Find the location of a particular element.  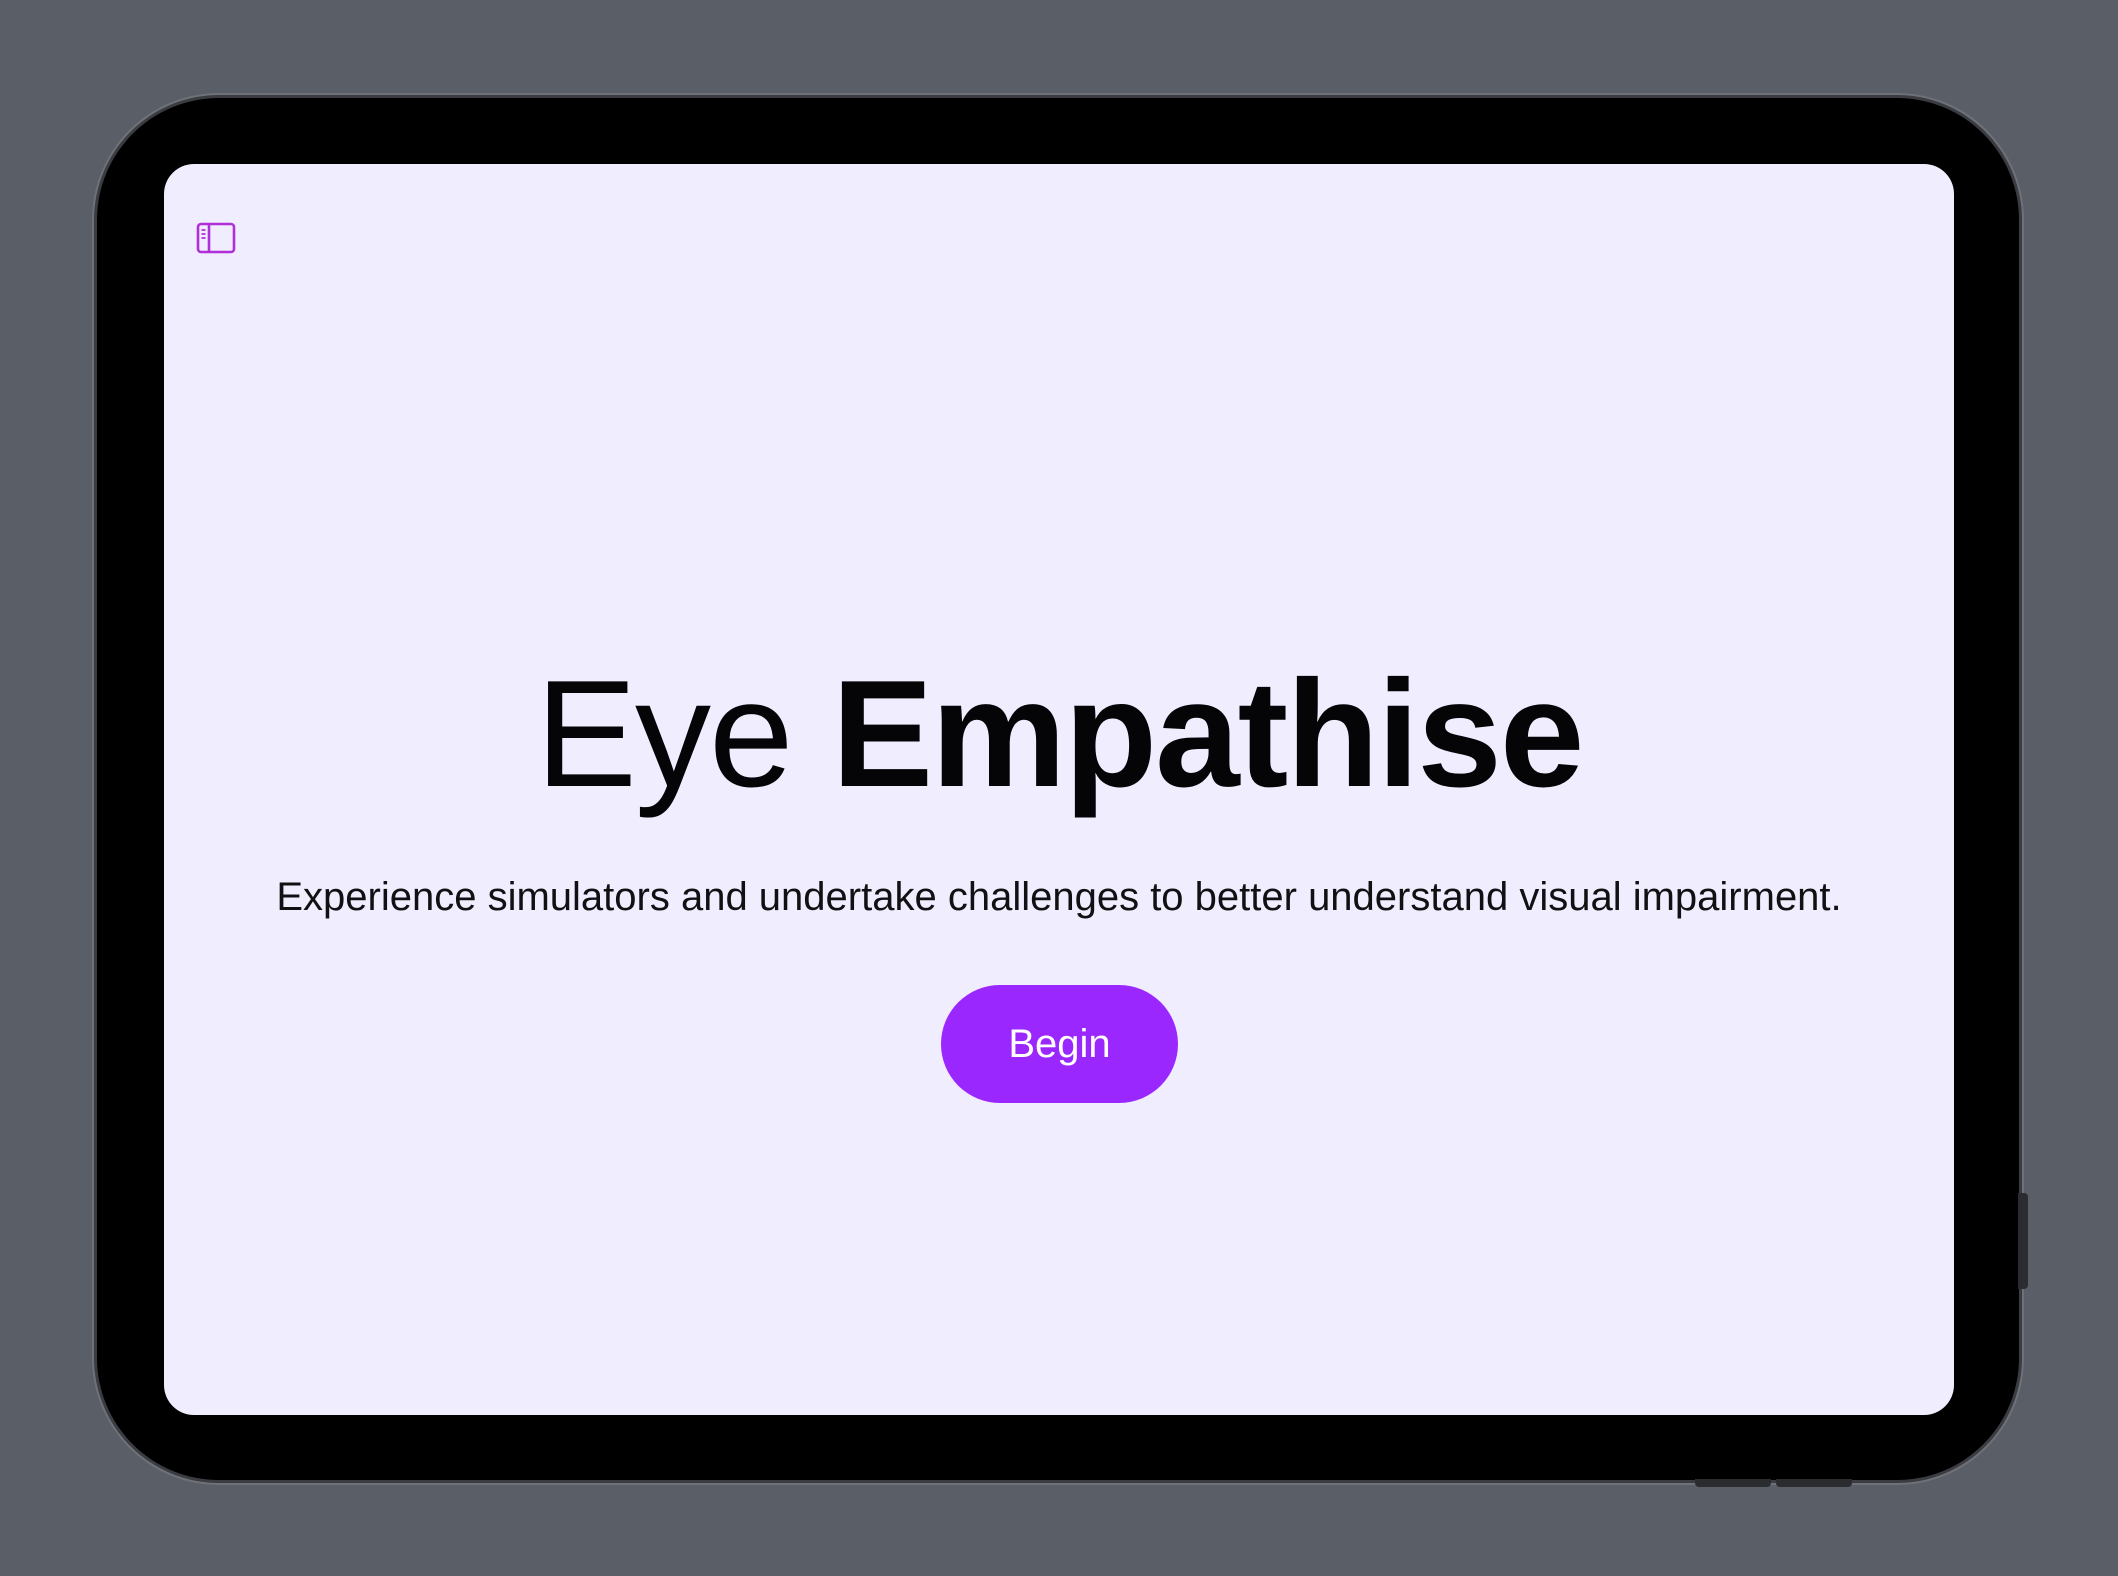

sidebar-left-icon is located at coordinates (216, 238).